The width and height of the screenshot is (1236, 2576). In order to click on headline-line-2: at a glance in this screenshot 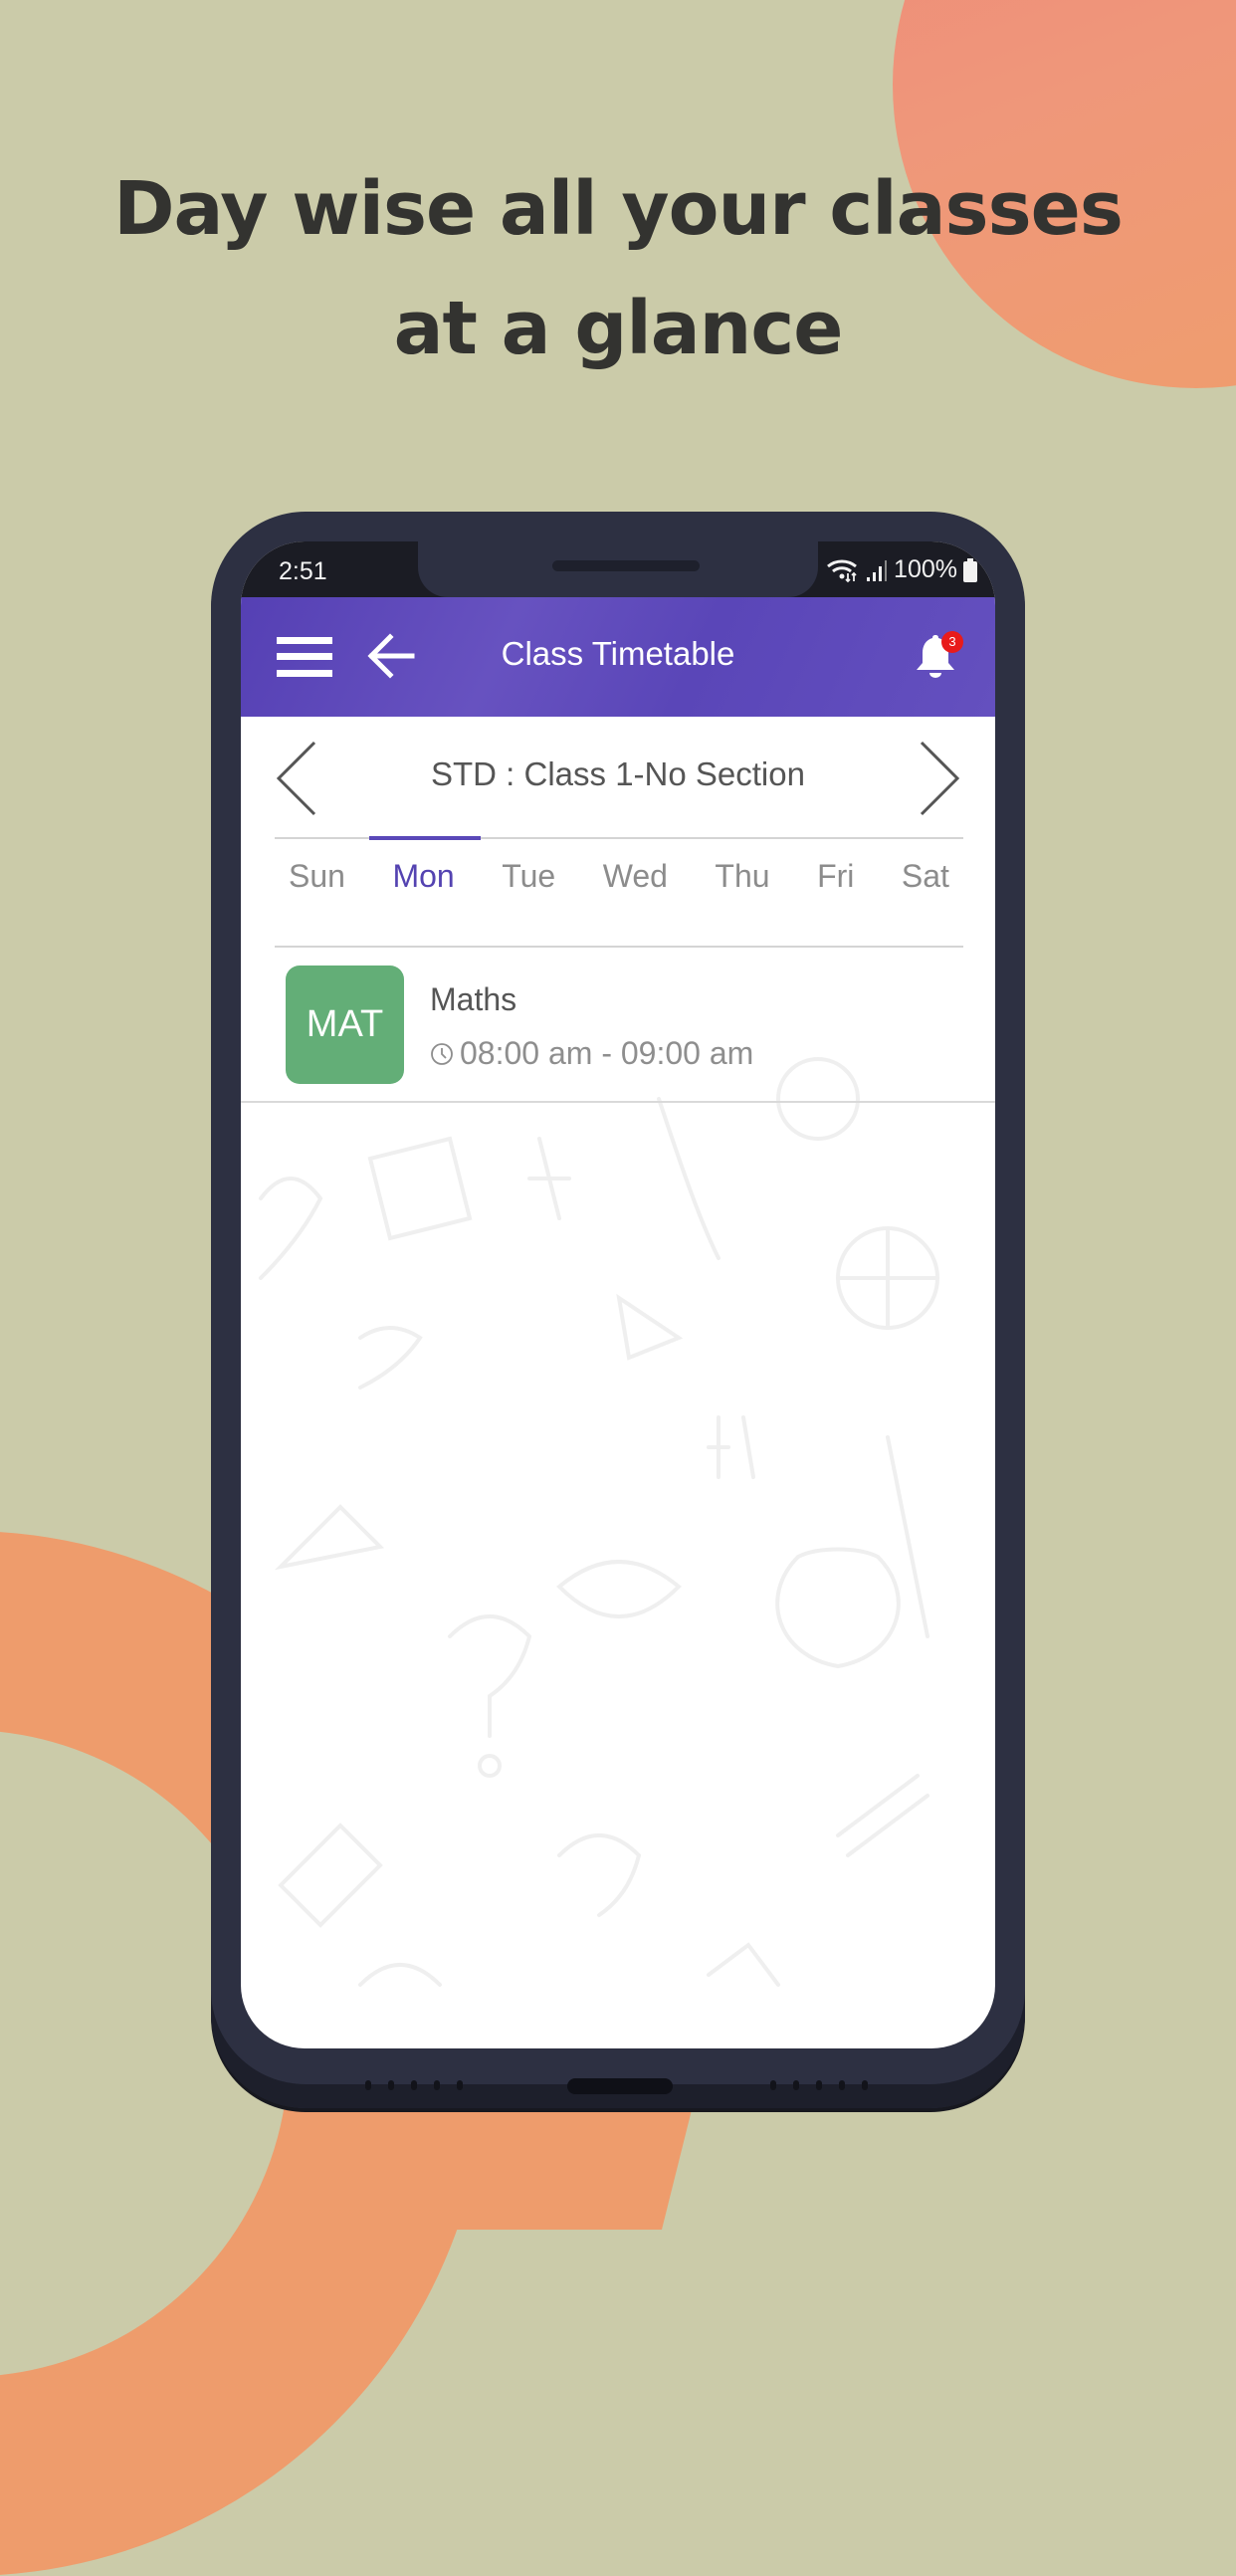, I will do `click(618, 328)`.